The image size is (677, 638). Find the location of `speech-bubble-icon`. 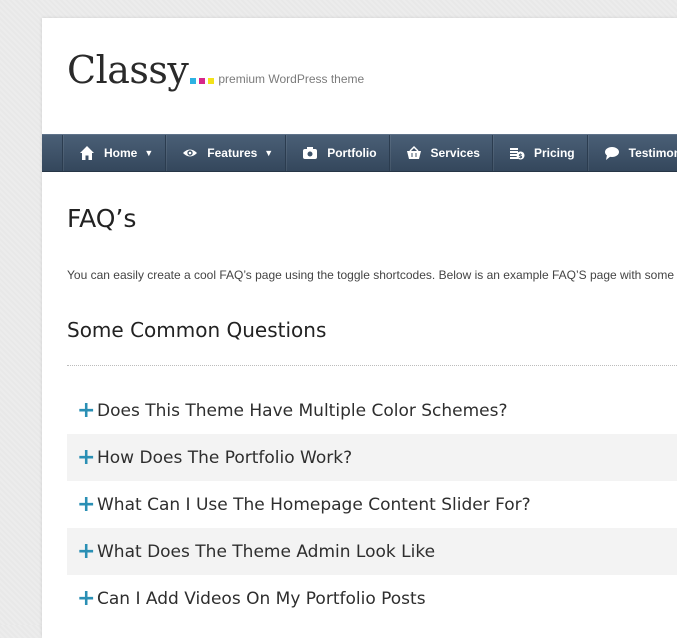

speech-bubble-icon is located at coordinates (611, 153).